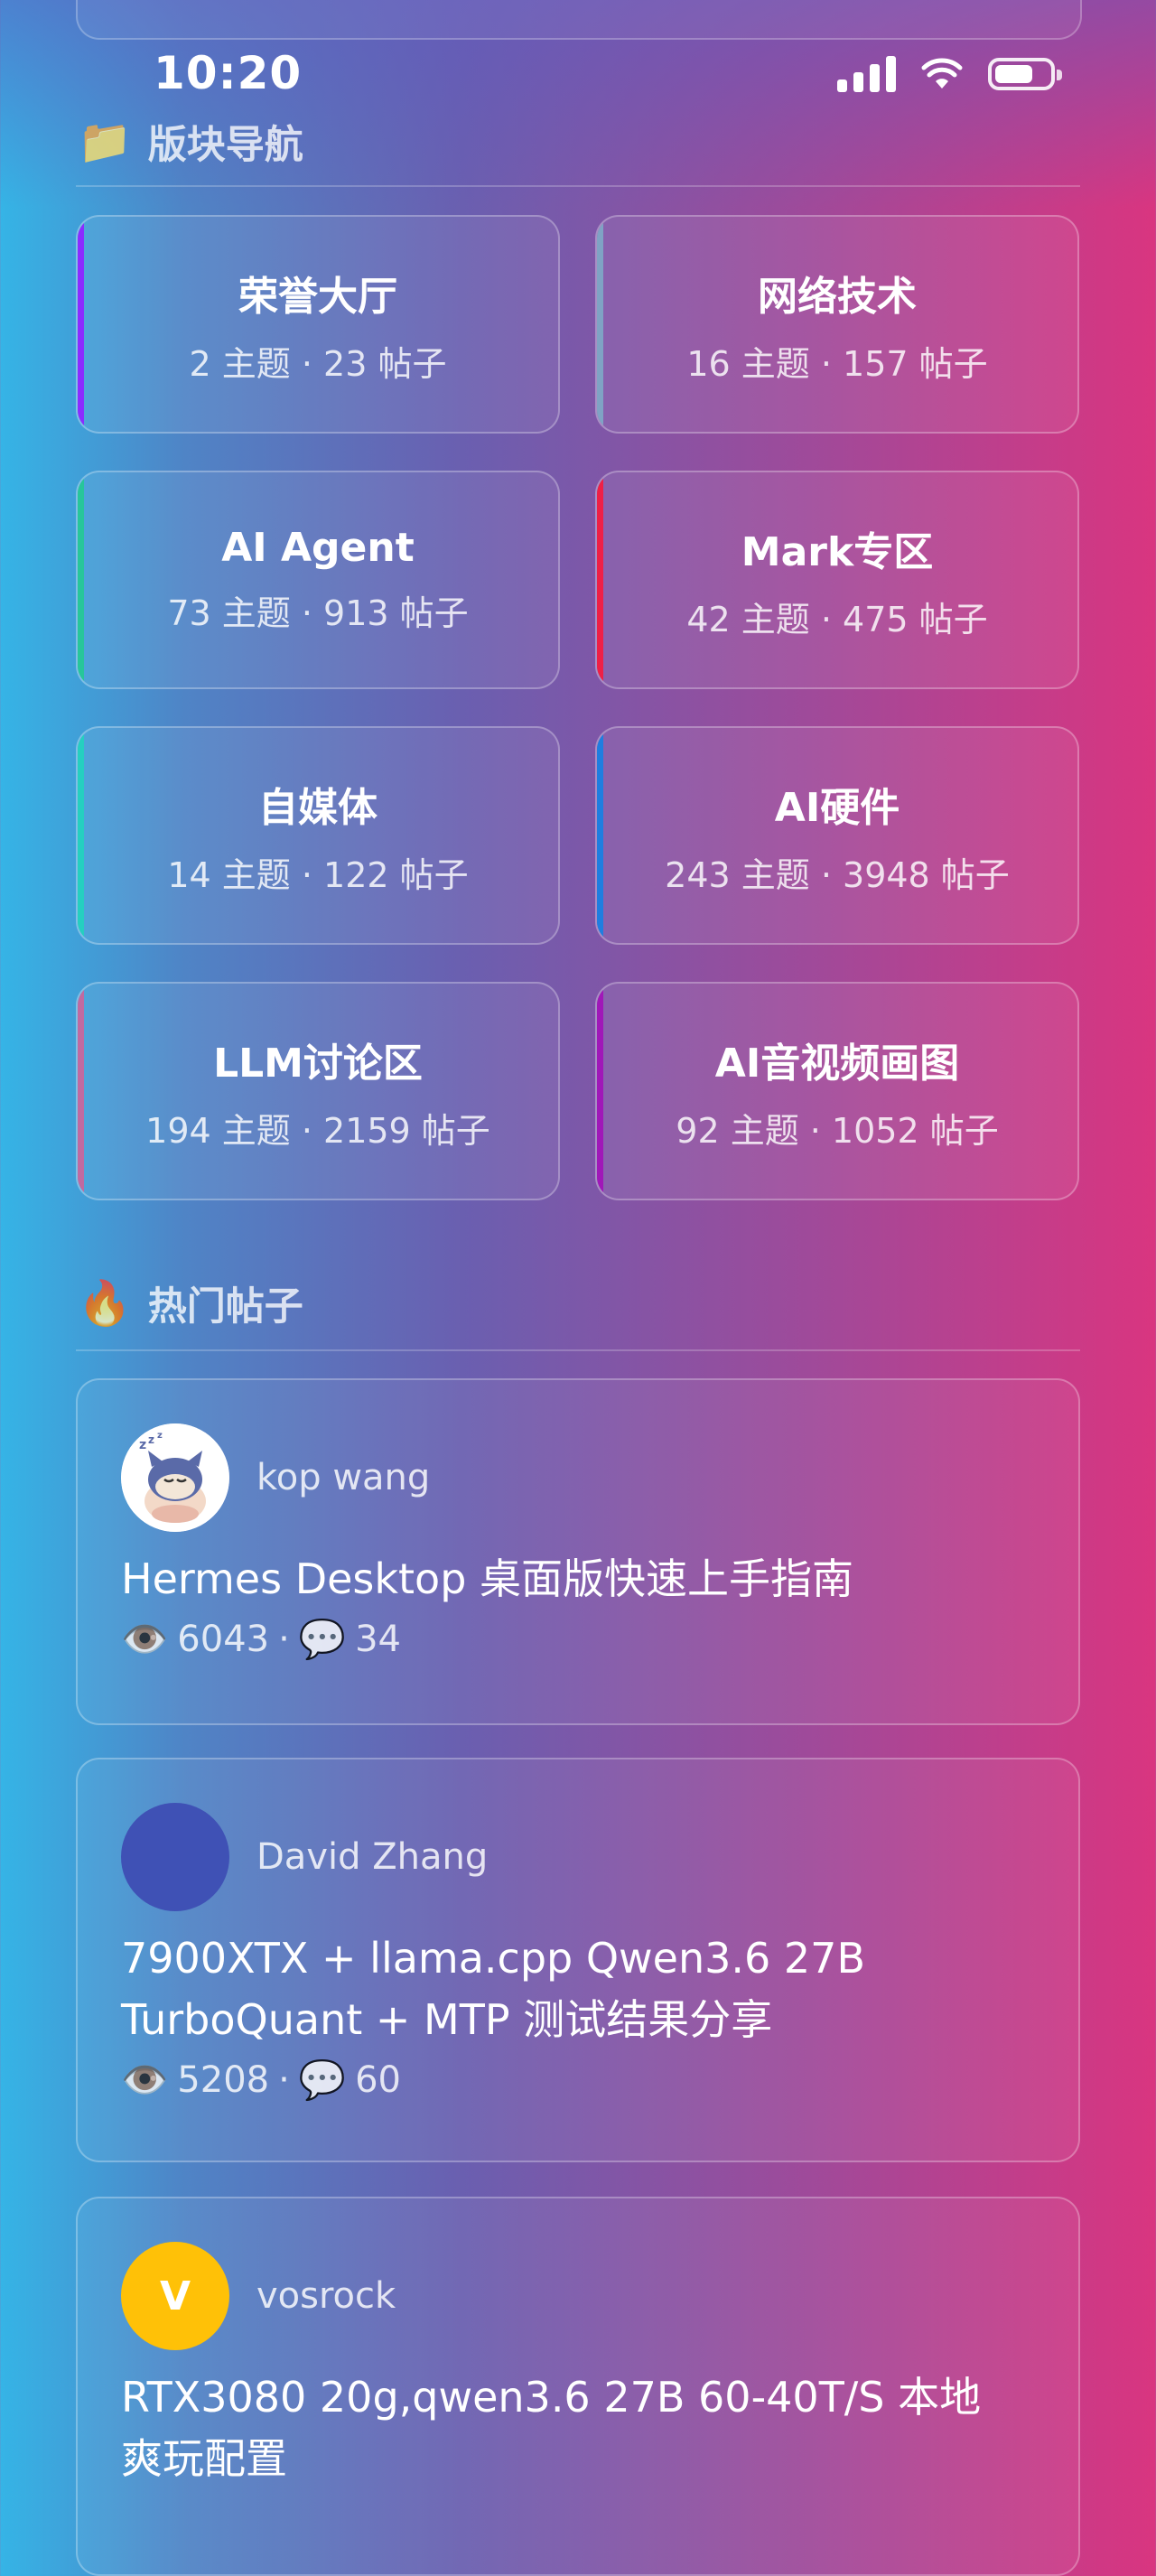  I want to click on board-stats: 14 主题 · 122 帖子, so click(318, 875).